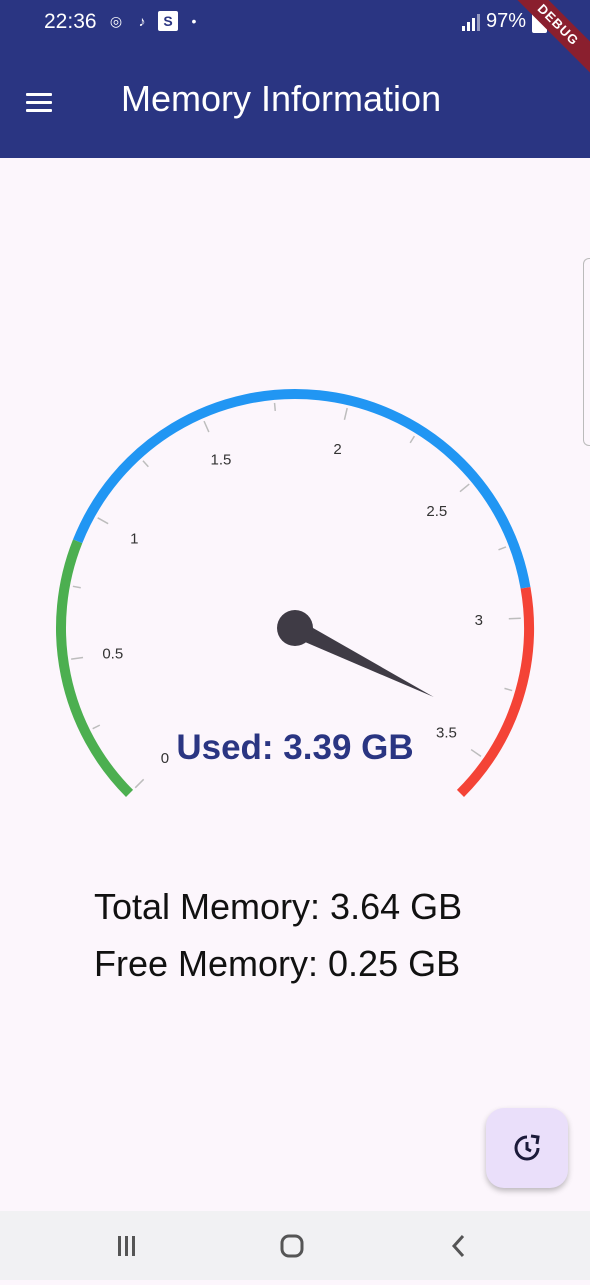 Image resolution: width=590 pixels, height=1285 pixels. I want to click on gauge-needle-hub, so click(295, 628).